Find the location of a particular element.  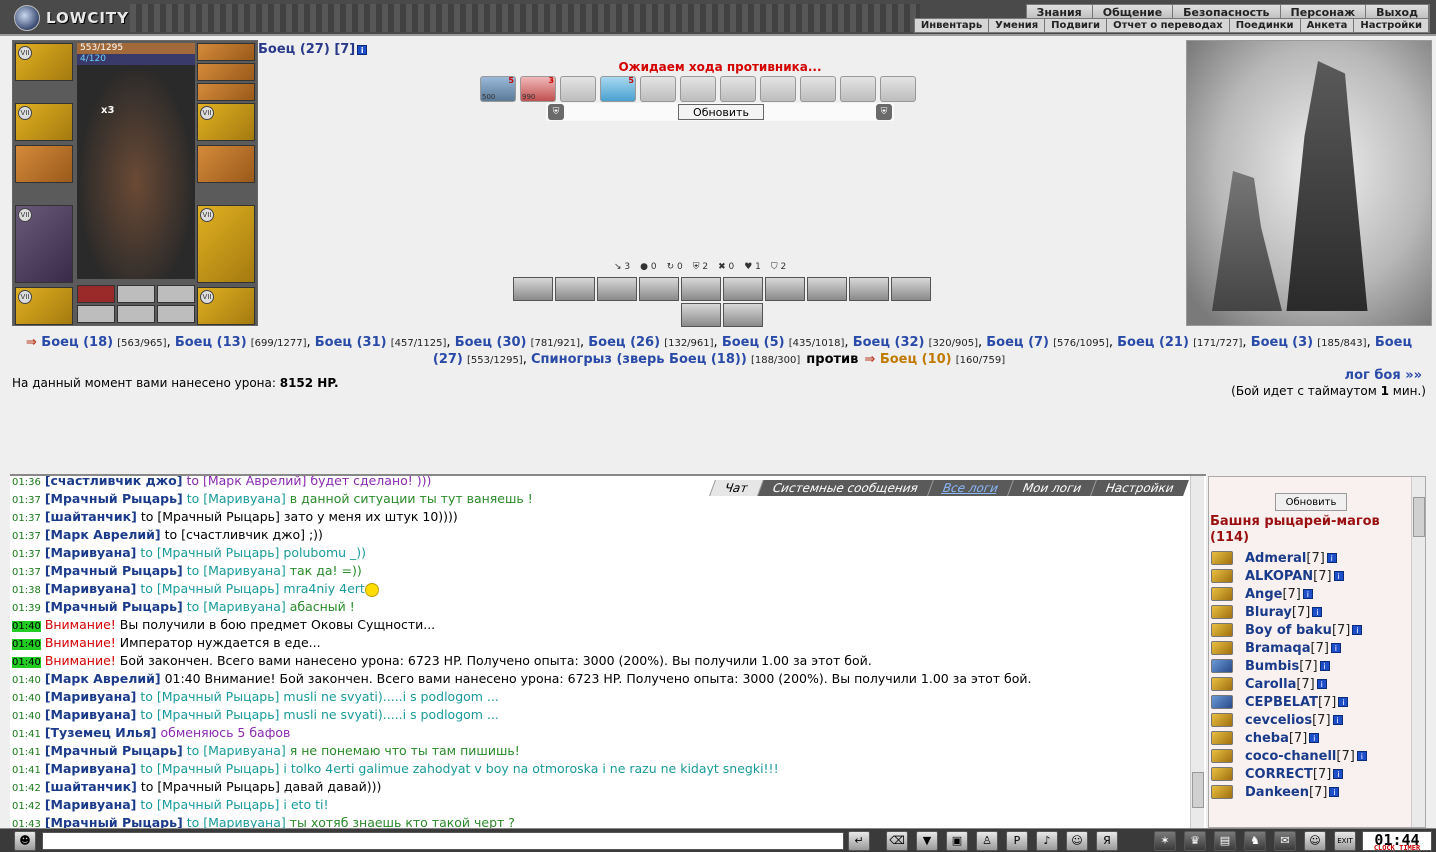

ring-slot is located at coordinates (226, 72).